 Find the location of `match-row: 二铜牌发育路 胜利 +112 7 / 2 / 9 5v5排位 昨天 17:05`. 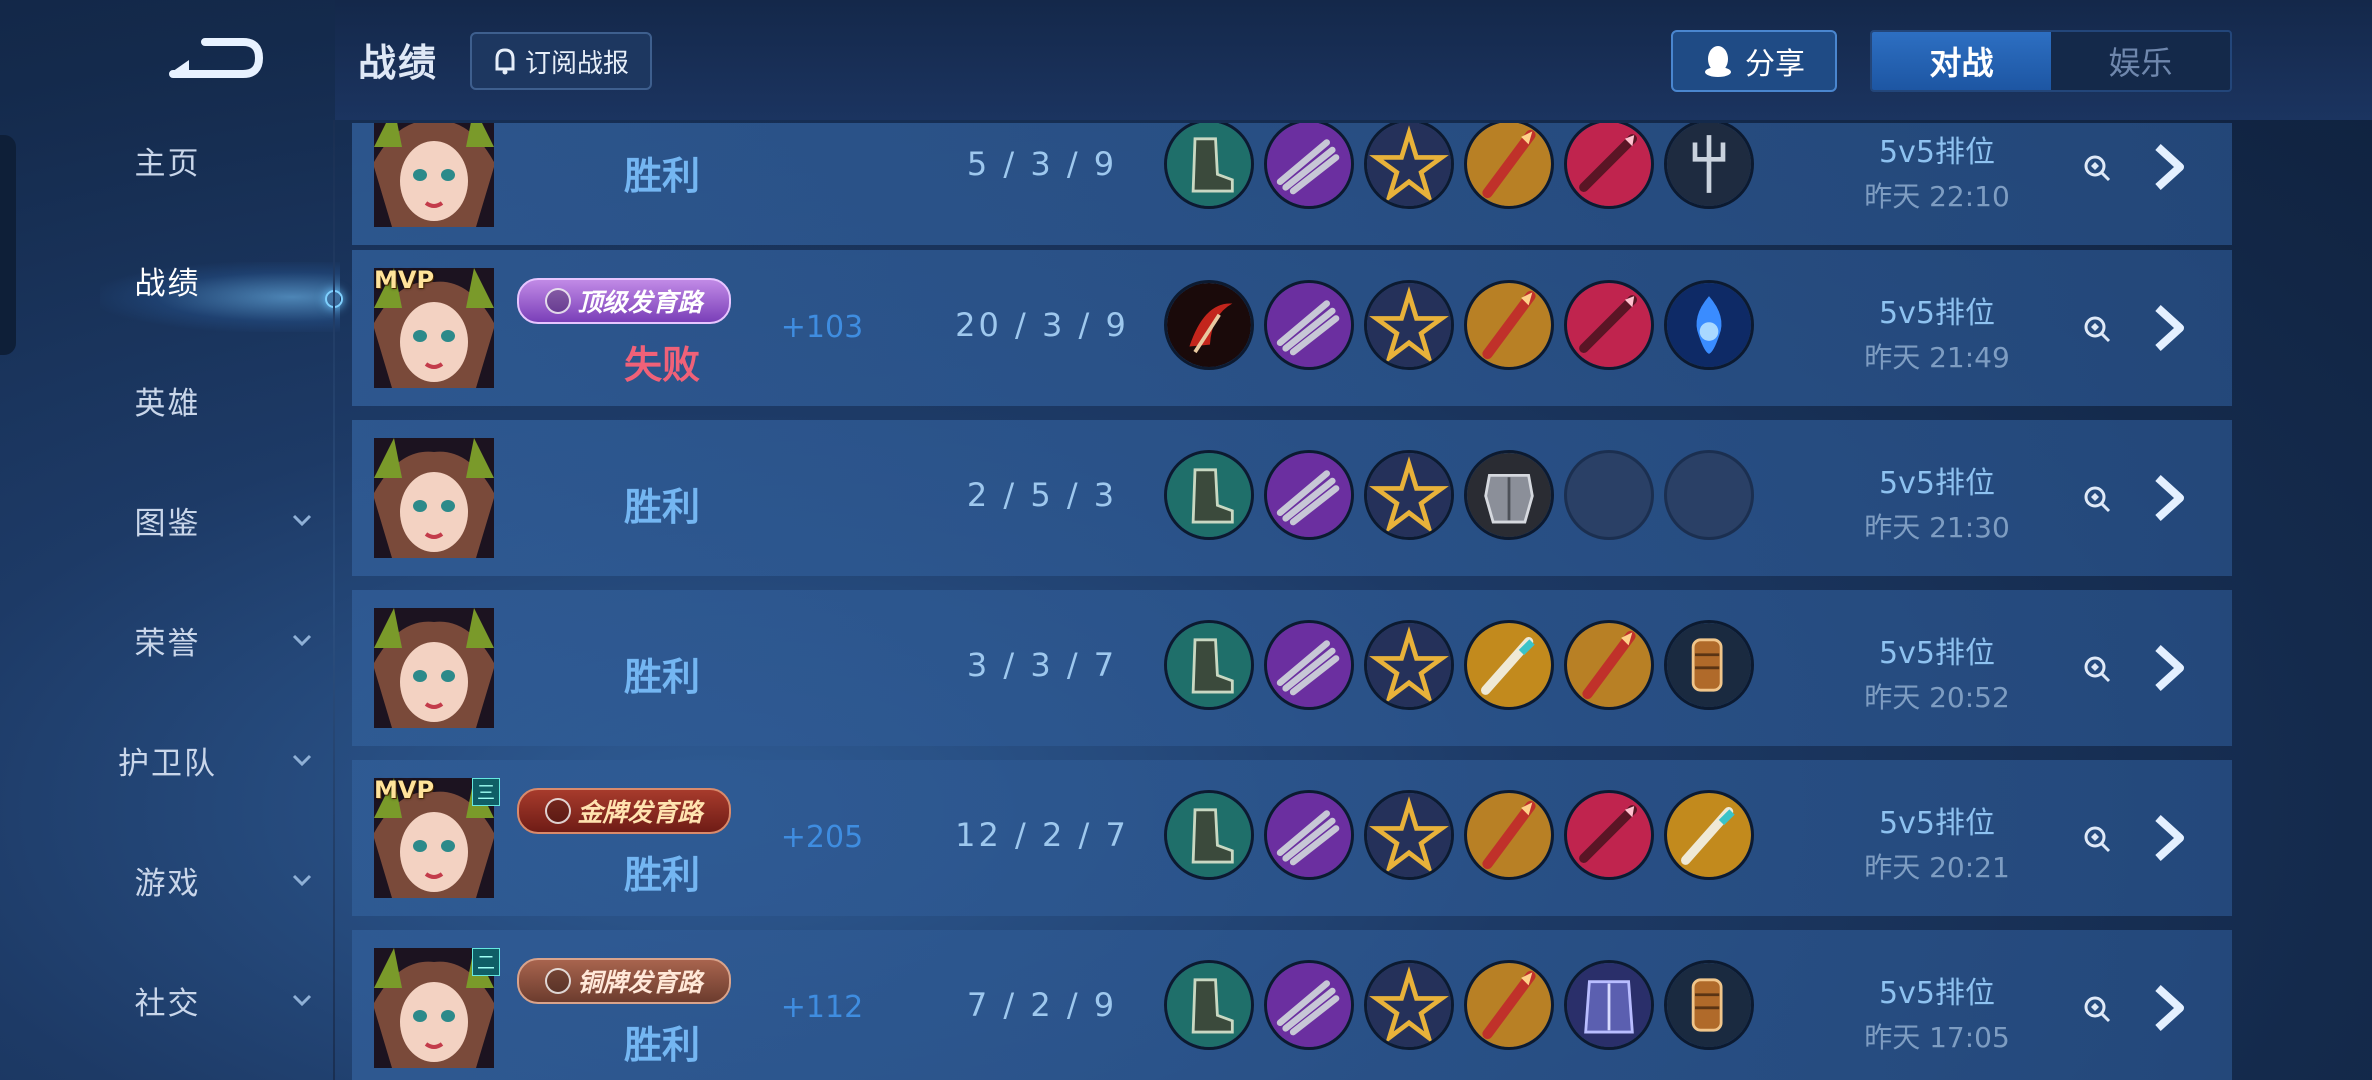

match-row: 二铜牌发育路 胜利 +112 7 / 2 / 9 5v5排位 昨天 17:05 is located at coordinates (1292, 1005).